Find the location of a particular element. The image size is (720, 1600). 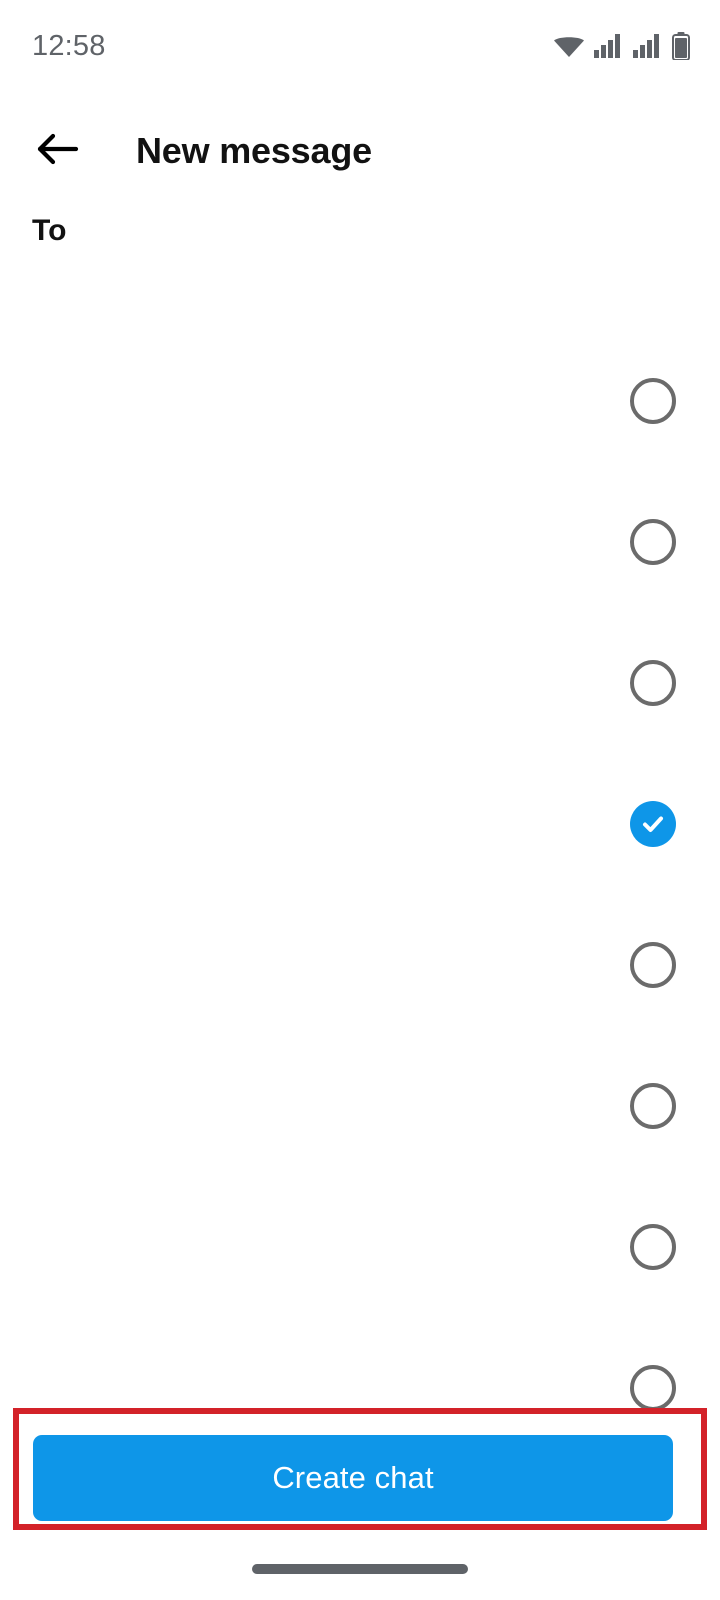

signal-icon-sim2 is located at coordinates (648, 46).